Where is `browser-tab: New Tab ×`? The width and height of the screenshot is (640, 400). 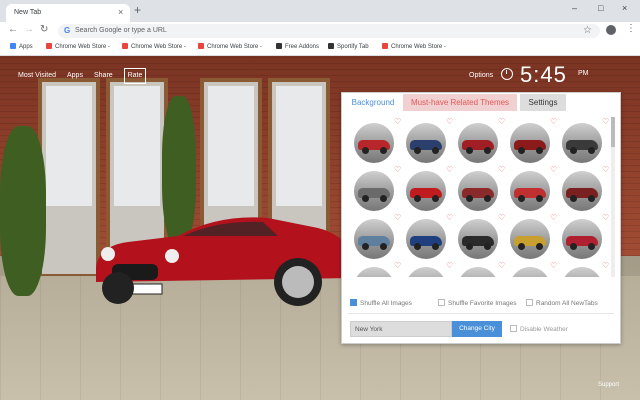
browser-tab: New Tab × is located at coordinates (68, 13).